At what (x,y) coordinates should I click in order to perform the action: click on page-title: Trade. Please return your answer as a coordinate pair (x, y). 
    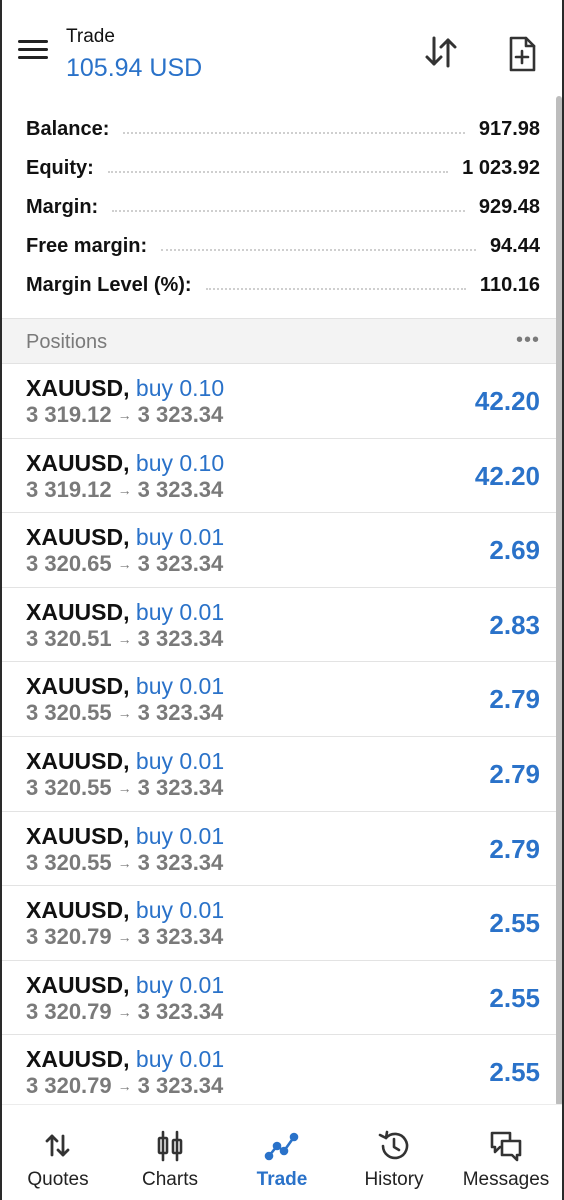
    Looking at the image, I should click on (90, 36).